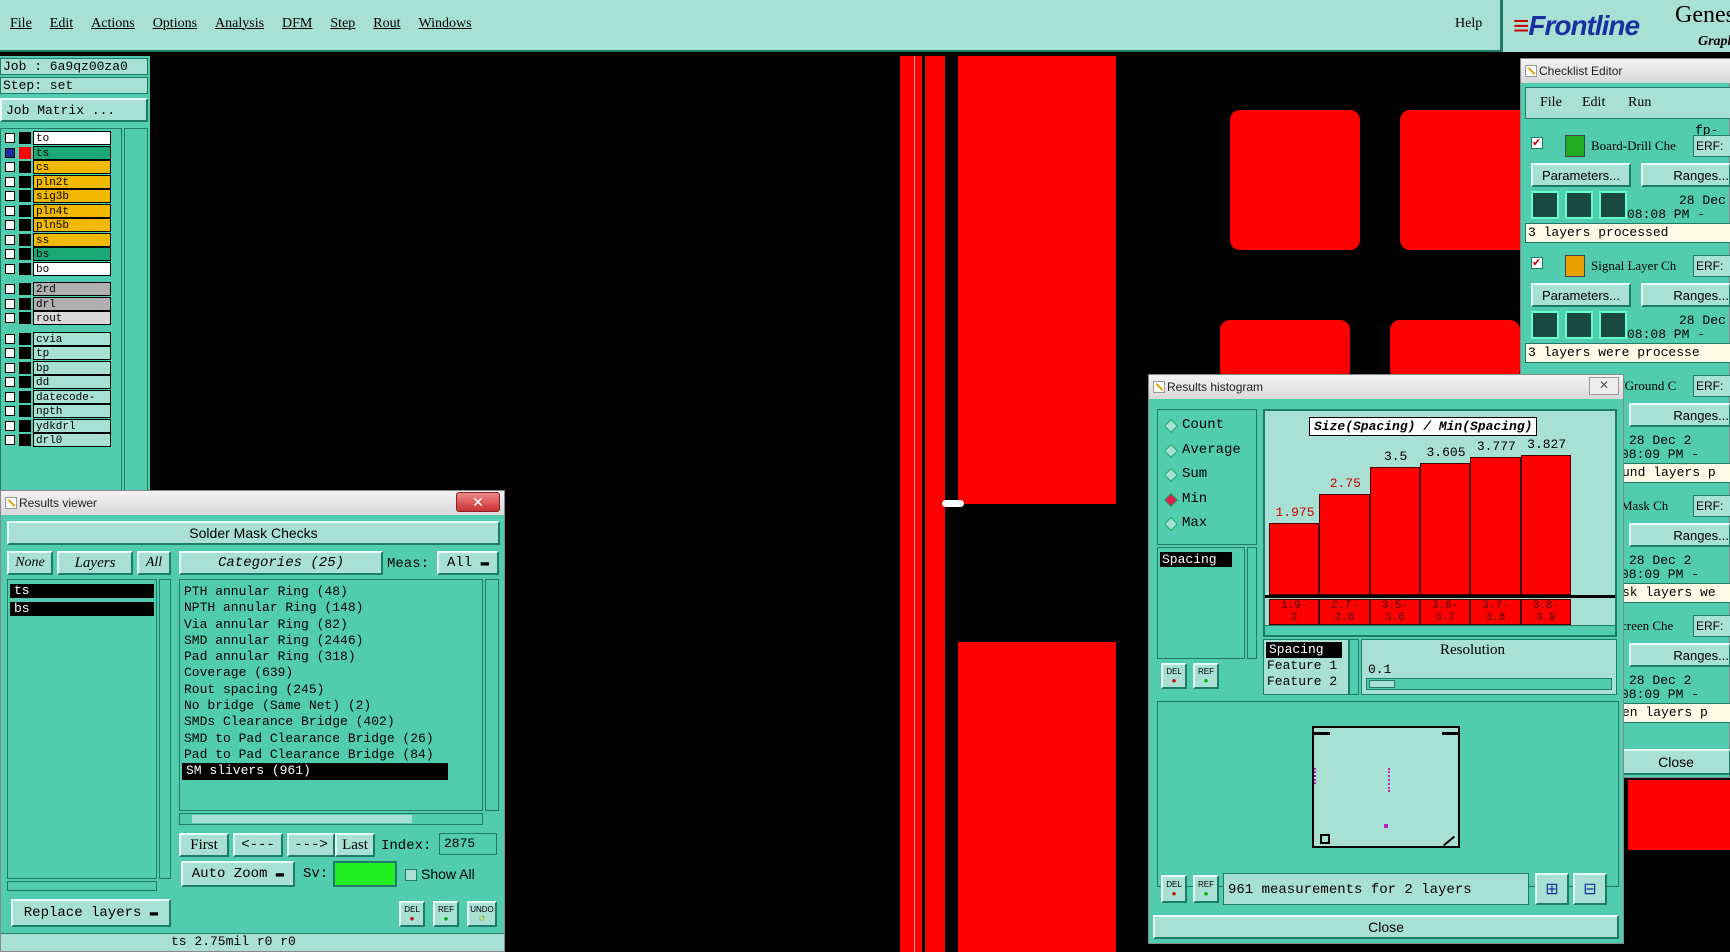  What do you see at coordinates (72, 425) in the screenshot?
I see `layer-name: ydkdrl` at bounding box center [72, 425].